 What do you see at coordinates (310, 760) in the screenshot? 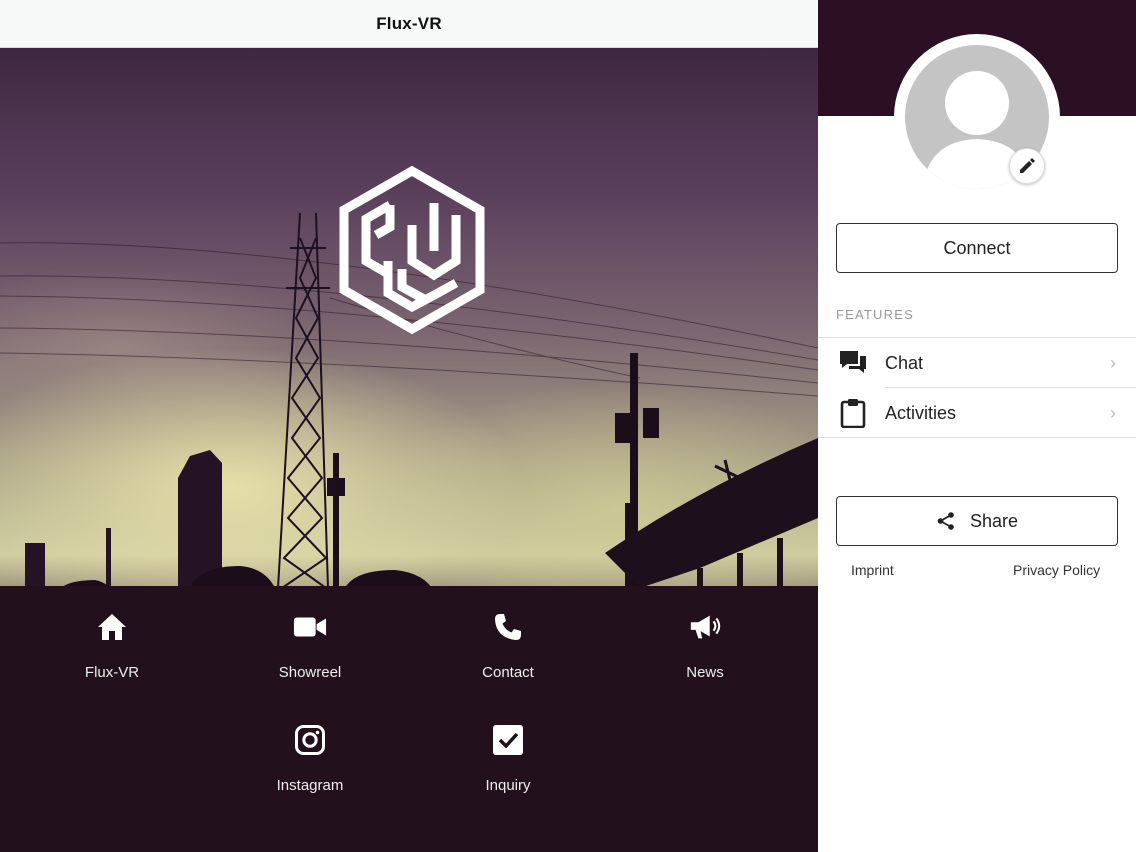
I see `nav-item-instagram: Instagram` at bounding box center [310, 760].